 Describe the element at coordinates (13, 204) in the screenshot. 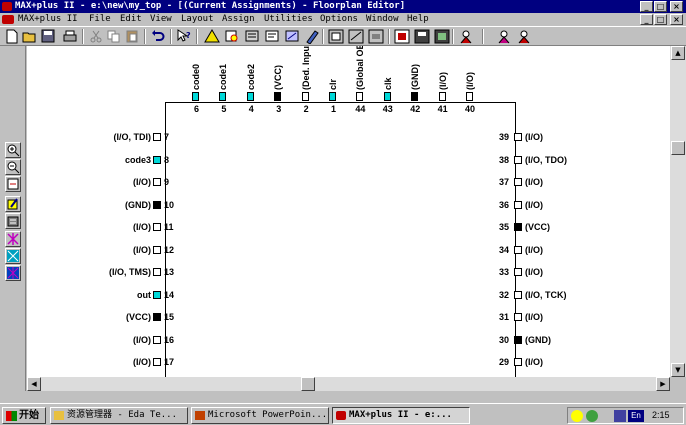

I see `assign-node-icon` at that location.